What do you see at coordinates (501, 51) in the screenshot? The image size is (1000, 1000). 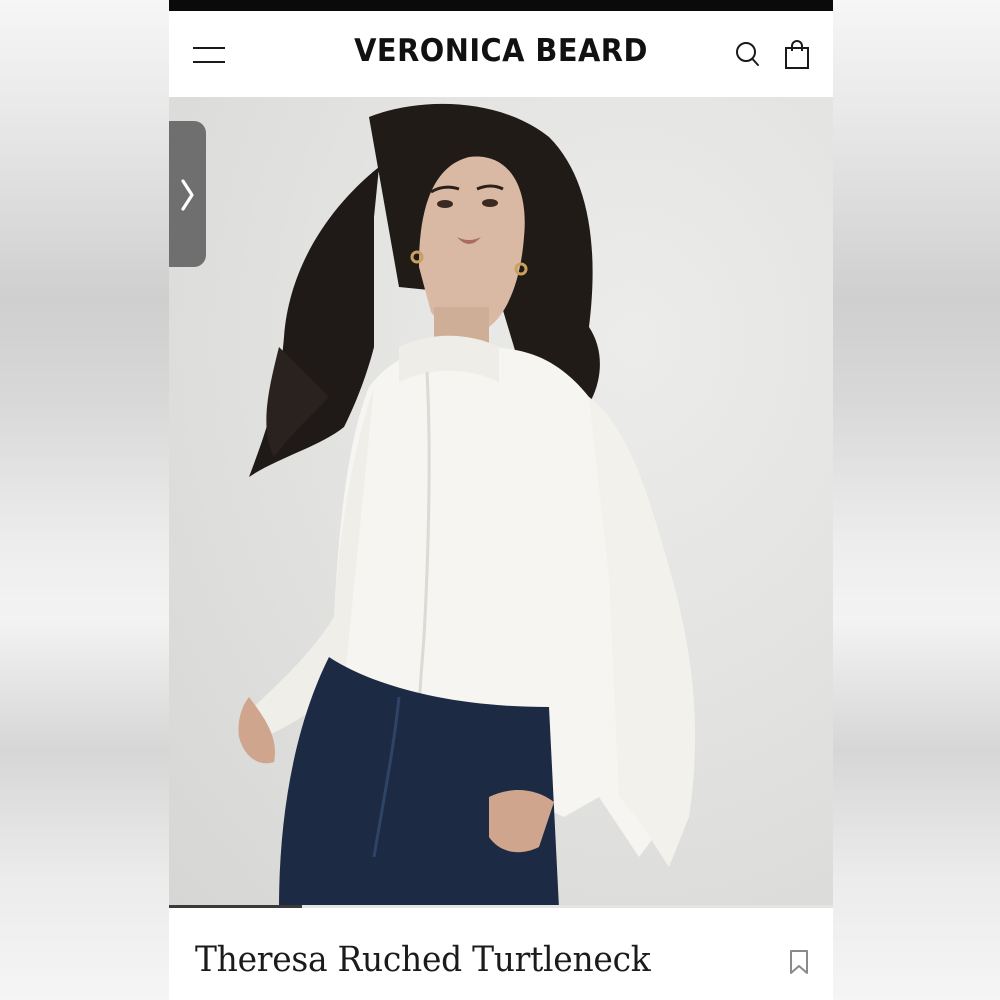 I see `brand-logo: VERONICA BEARD` at bounding box center [501, 51].